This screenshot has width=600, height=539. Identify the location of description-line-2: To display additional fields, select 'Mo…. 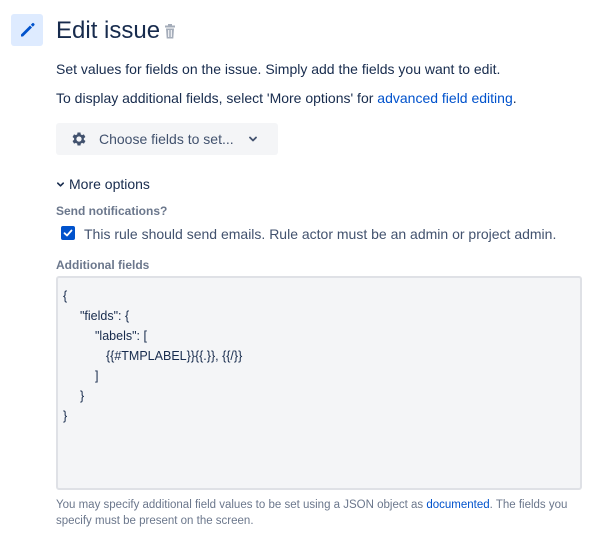
(286, 98).